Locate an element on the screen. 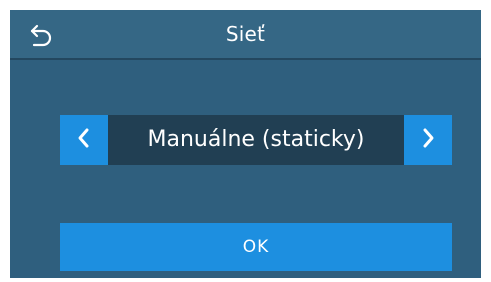 This screenshot has height=282, width=491. chevron-left-icon is located at coordinates (84, 140).